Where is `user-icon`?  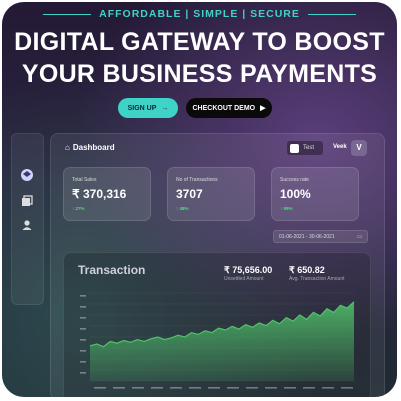 user-icon is located at coordinates (27, 225).